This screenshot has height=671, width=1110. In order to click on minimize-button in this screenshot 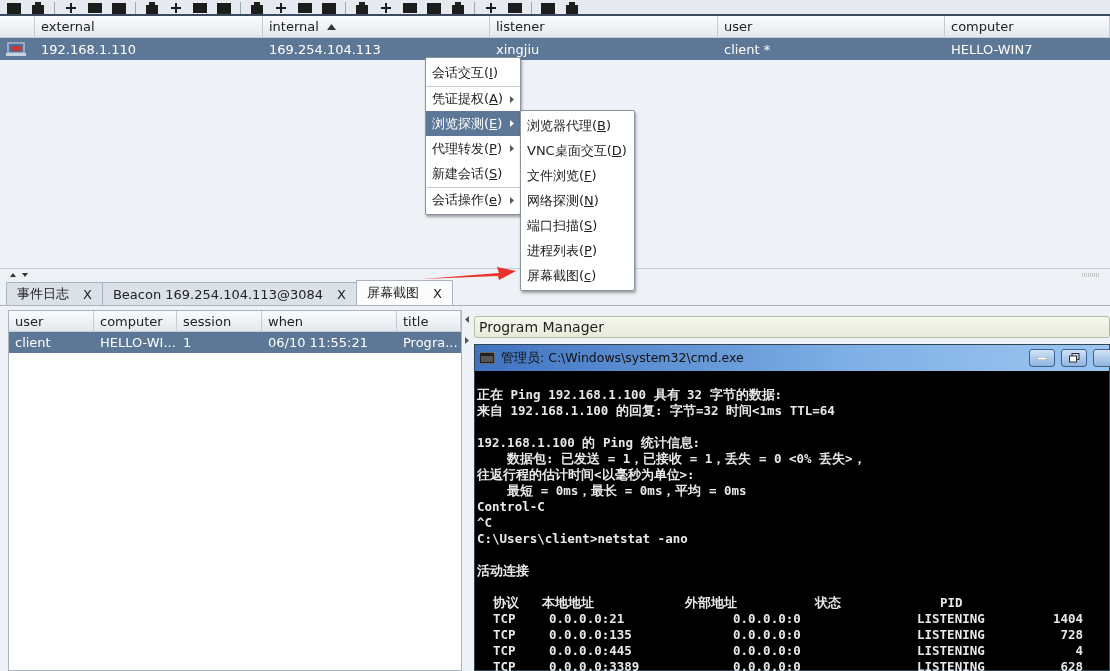, I will do `click(1042, 358)`.